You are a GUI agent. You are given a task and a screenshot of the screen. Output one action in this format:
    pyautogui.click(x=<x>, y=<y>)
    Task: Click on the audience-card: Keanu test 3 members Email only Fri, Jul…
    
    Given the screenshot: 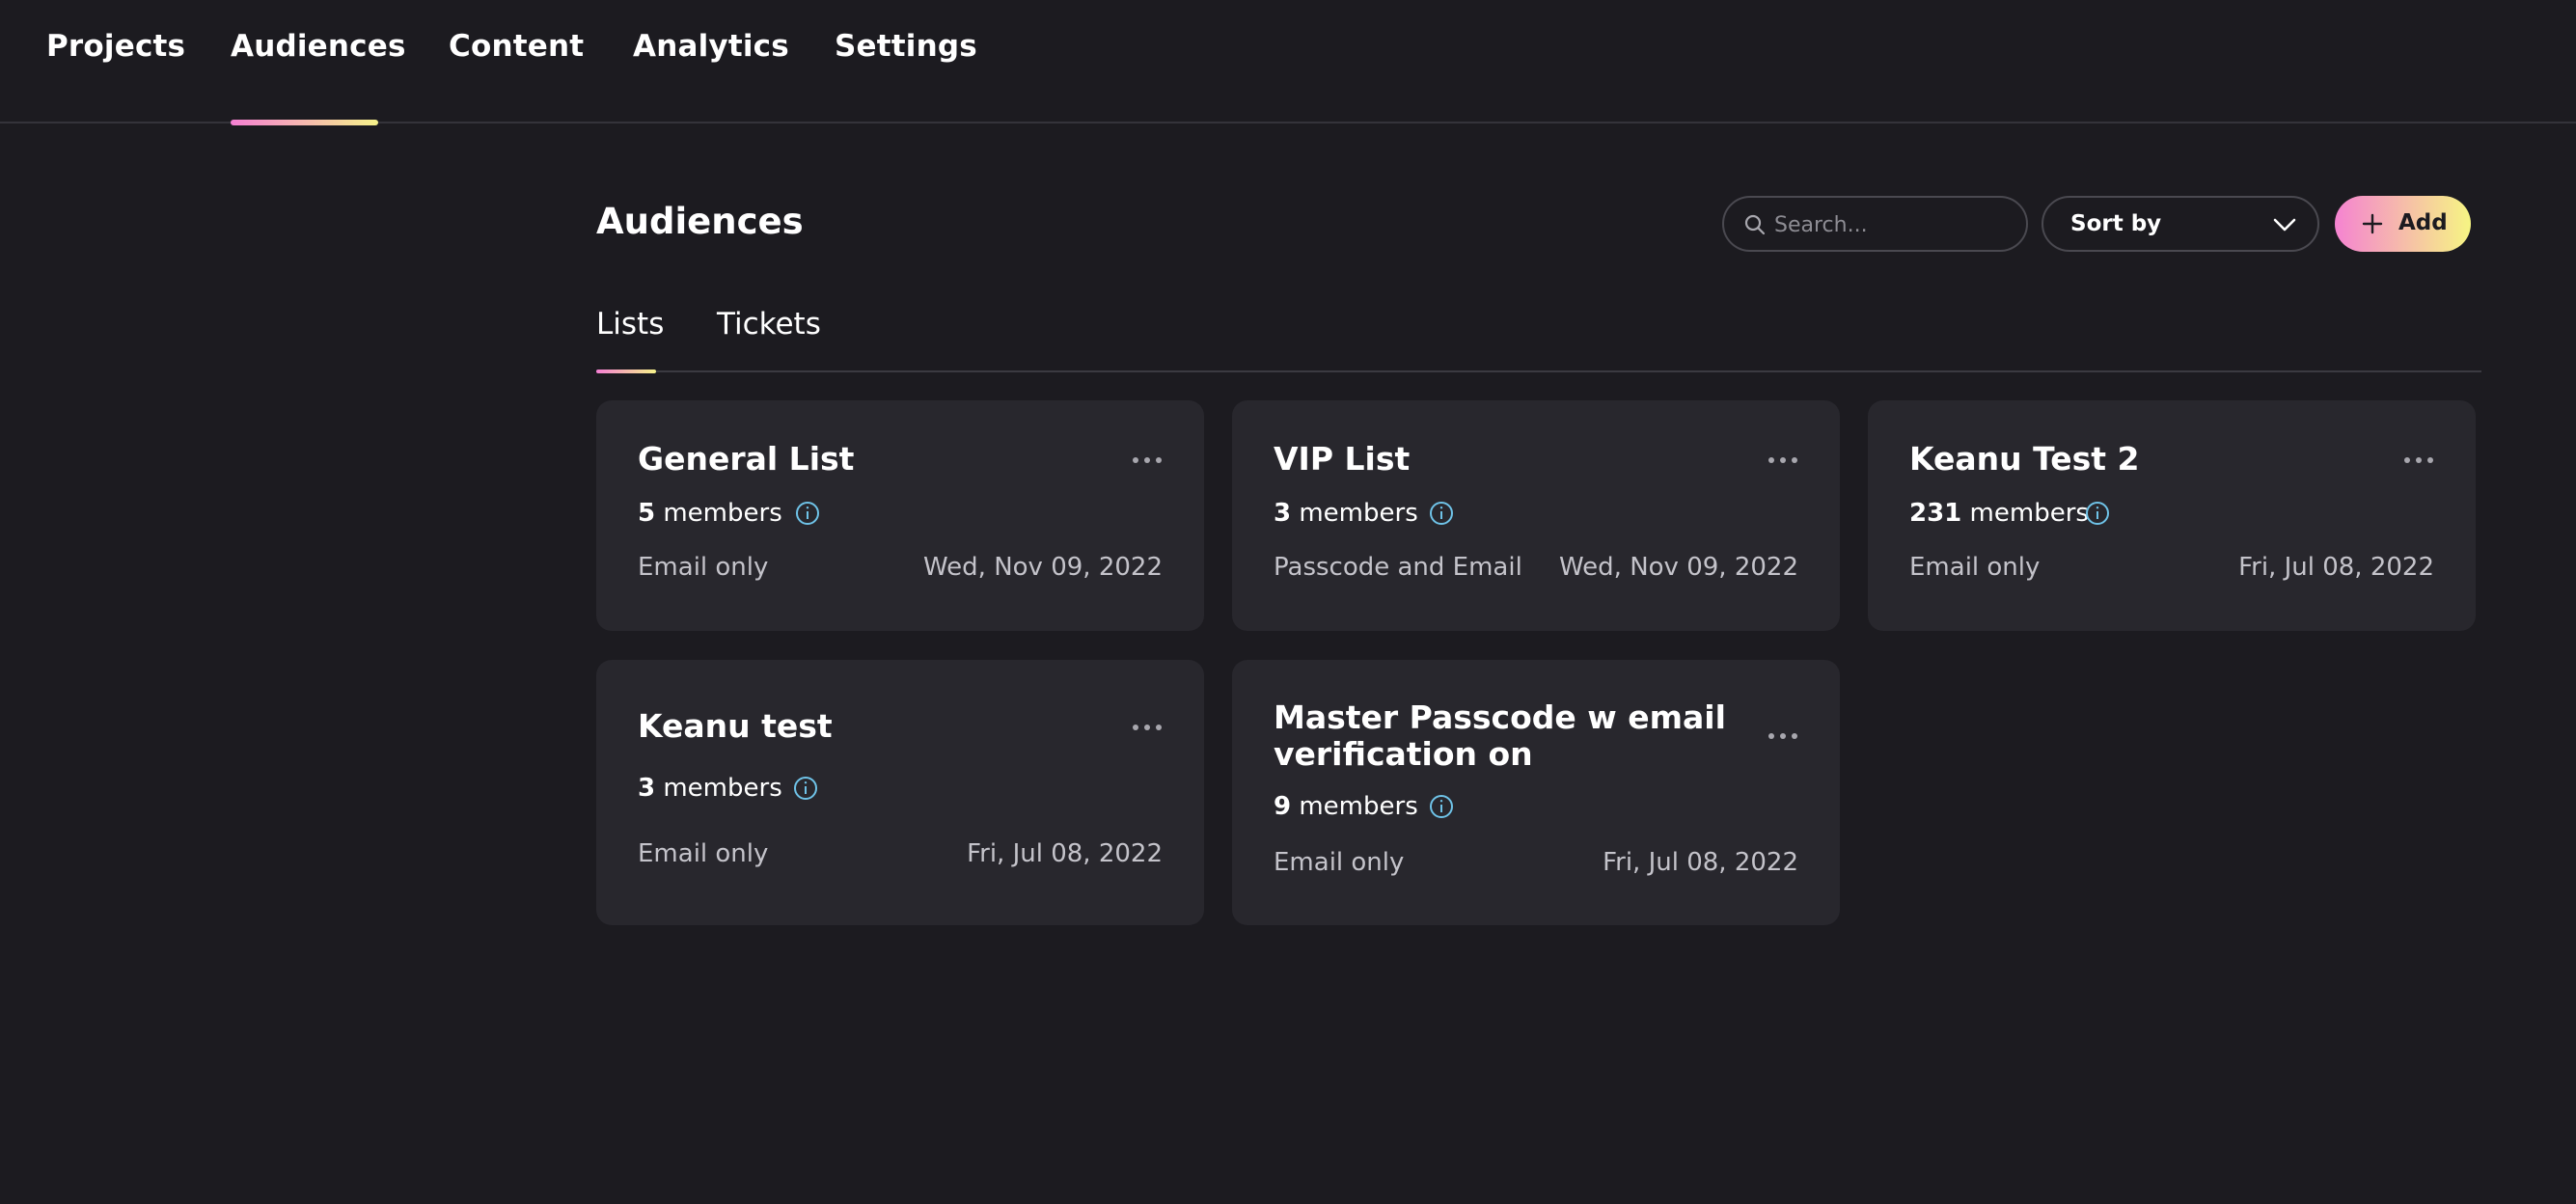 What is the action you would take?
    pyautogui.click(x=900, y=792)
    